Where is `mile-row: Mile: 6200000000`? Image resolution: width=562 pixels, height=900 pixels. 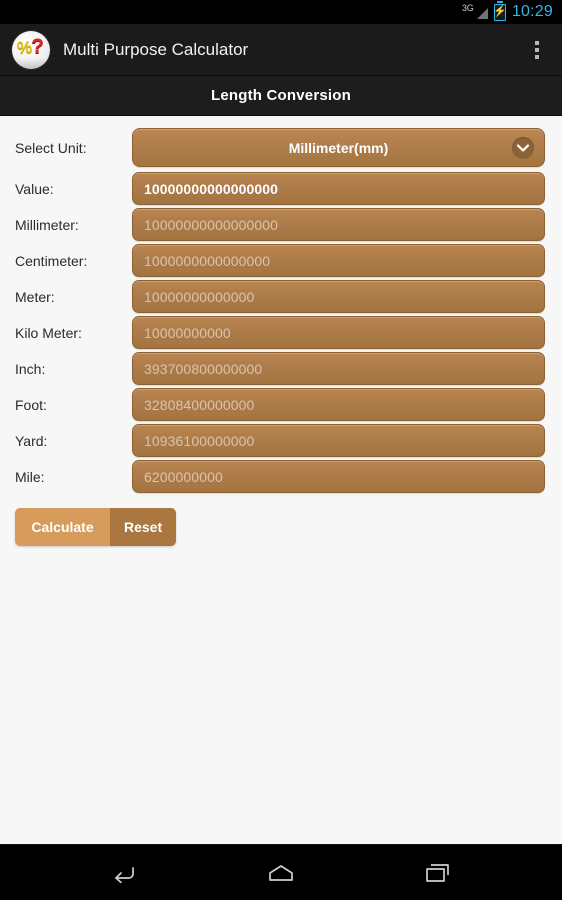 mile-row: Mile: 6200000000 is located at coordinates (280, 476).